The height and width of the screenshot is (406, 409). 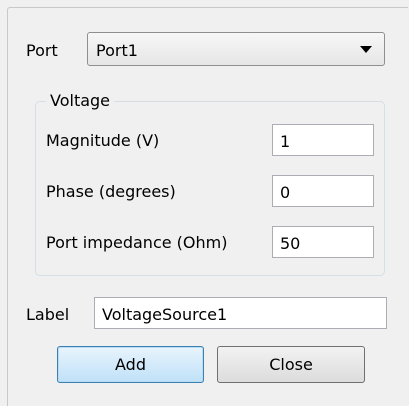 What do you see at coordinates (103, 140) in the screenshot?
I see `magnitude-label: Magnitude (V)` at bounding box center [103, 140].